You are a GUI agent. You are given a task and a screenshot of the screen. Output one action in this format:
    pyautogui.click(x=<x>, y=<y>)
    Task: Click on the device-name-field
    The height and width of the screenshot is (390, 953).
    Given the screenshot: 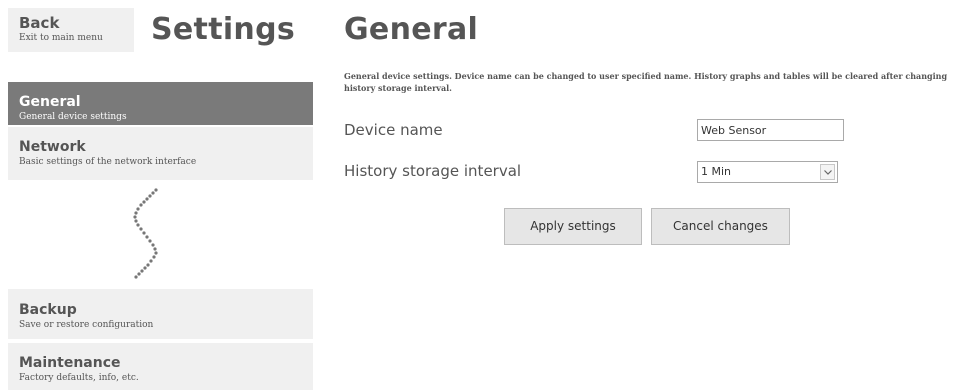 What is the action you would take?
    pyautogui.click(x=770, y=130)
    